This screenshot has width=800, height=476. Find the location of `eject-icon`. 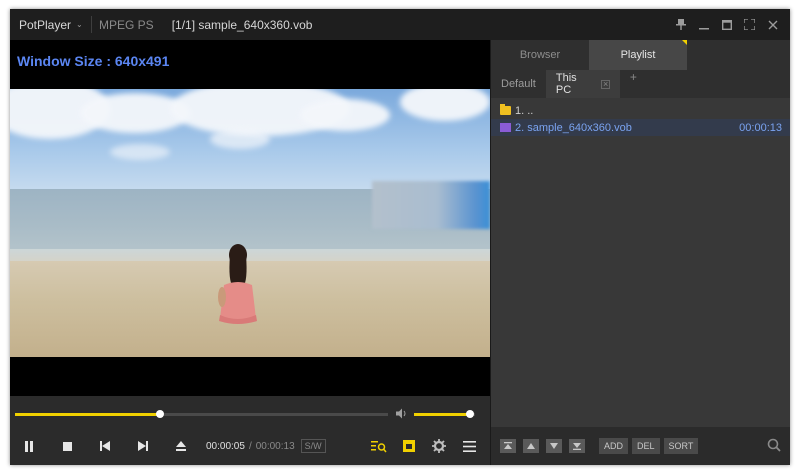

eject-icon is located at coordinates (181, 446).